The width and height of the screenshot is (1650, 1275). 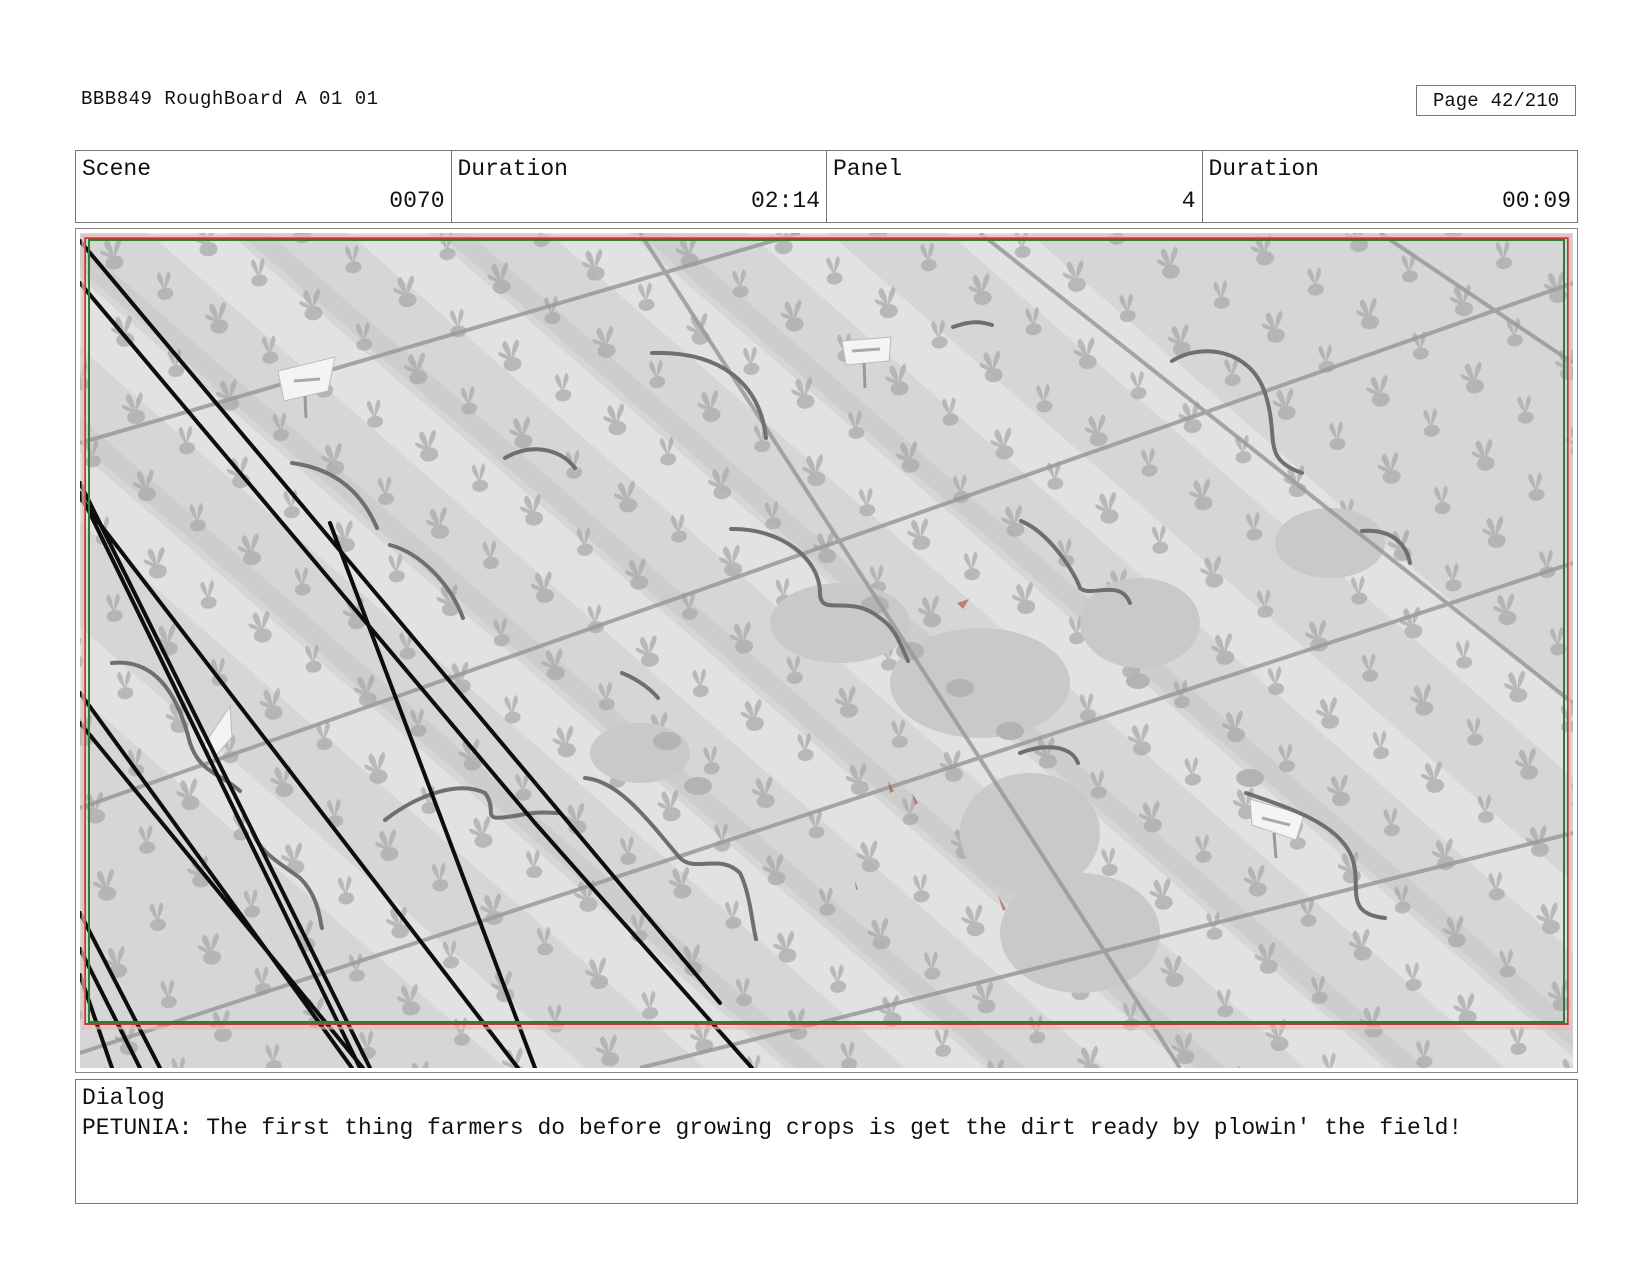 What do you see at coordinates (1188, 201) in the screenshot?
I see `panel-value: 4` at bounding box center [1188, 201].